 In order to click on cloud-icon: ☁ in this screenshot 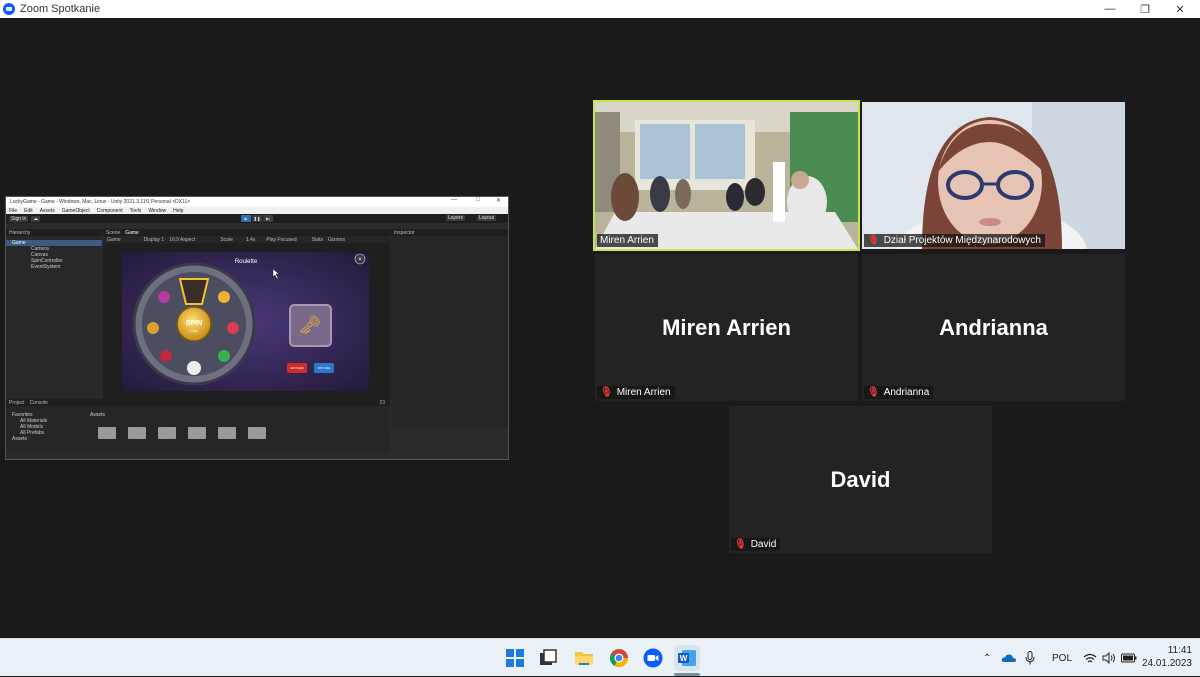, I will do `click(36, 218)`.